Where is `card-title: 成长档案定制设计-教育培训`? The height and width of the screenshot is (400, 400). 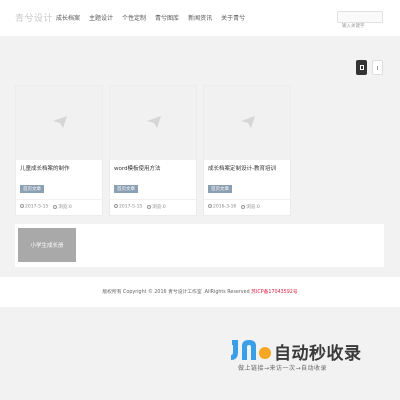
card-title: 成长档案定制设计-教育培训 is located at coordinates (242, 168).